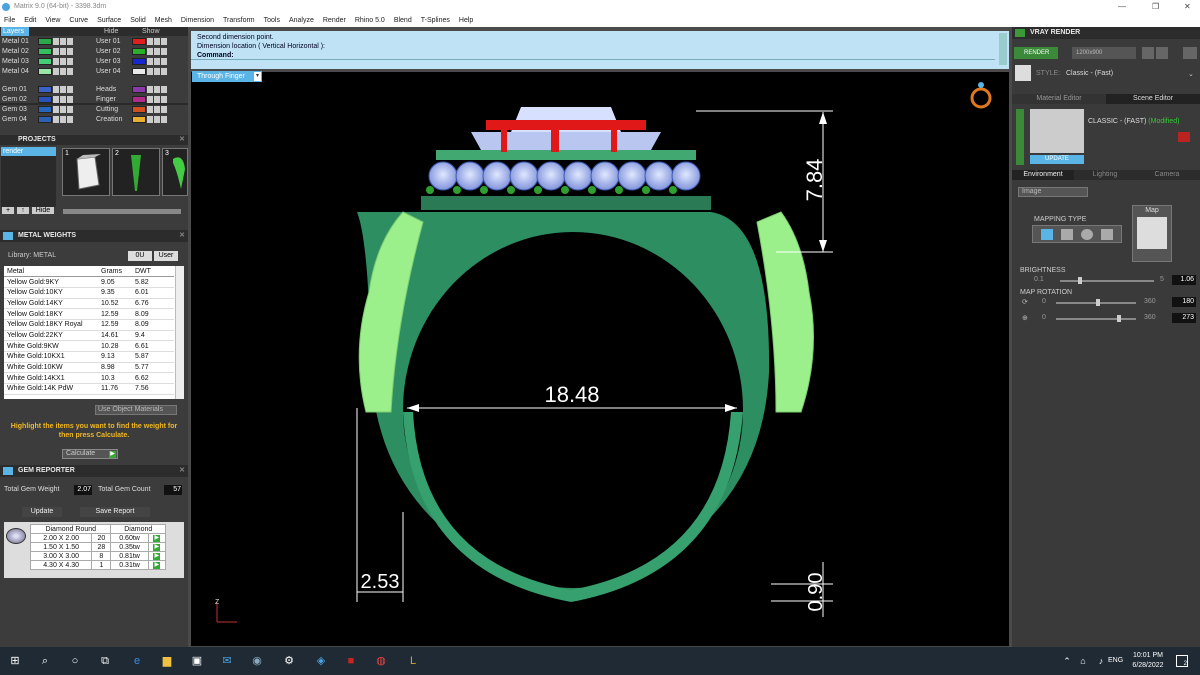  Describe the element at coordinates (89, 368) in the screenshot. I see `table-row: White Gold:10KW 8.98 5.77` at that location.